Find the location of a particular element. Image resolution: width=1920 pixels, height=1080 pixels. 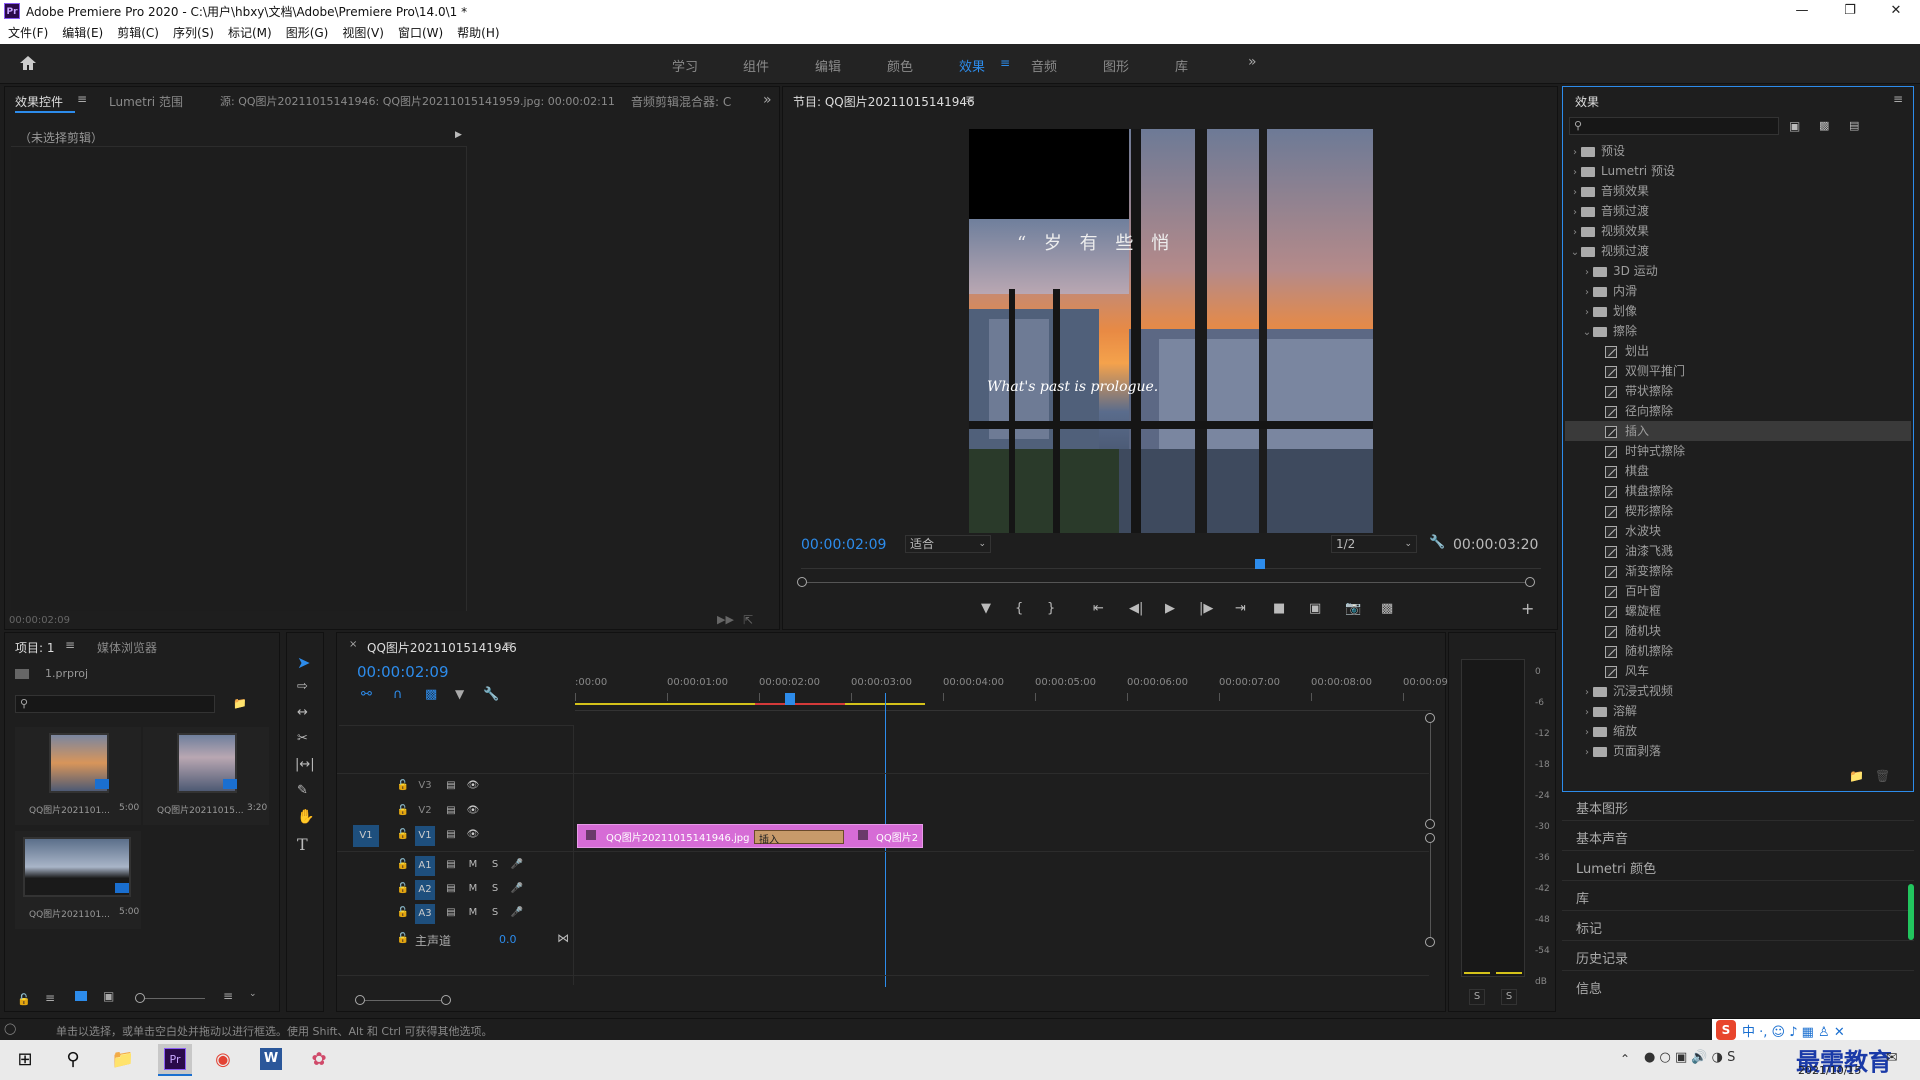

expand-track-icon: ⋈ is located at coordinates (563, 938).